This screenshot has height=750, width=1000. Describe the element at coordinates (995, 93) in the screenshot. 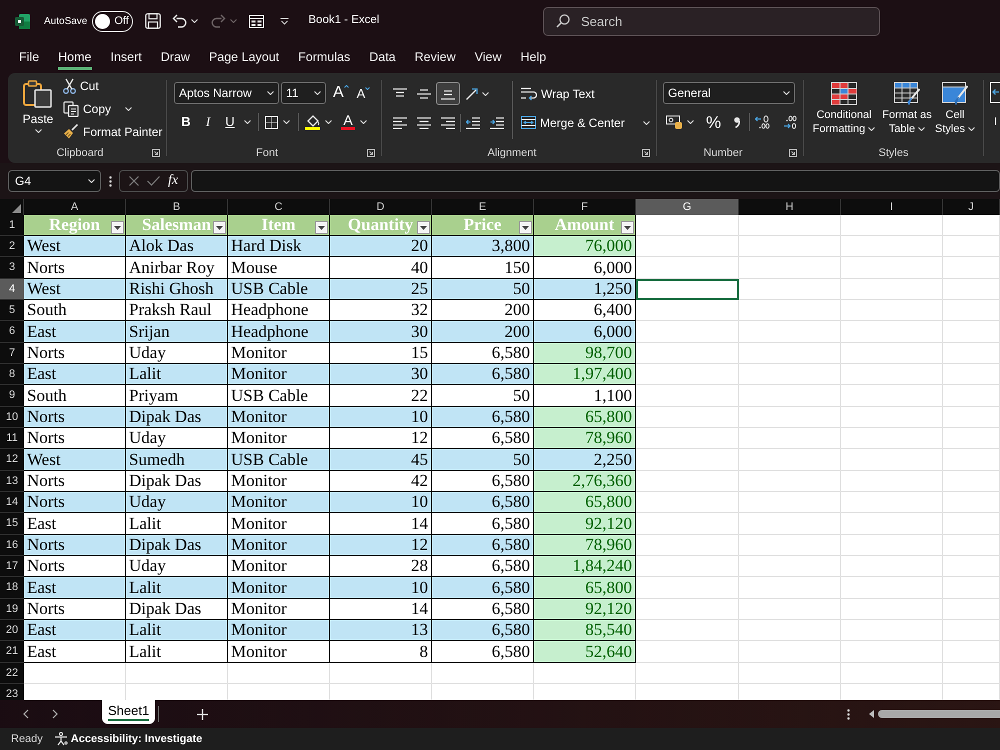

I see `box-arrow-icon` at that location.